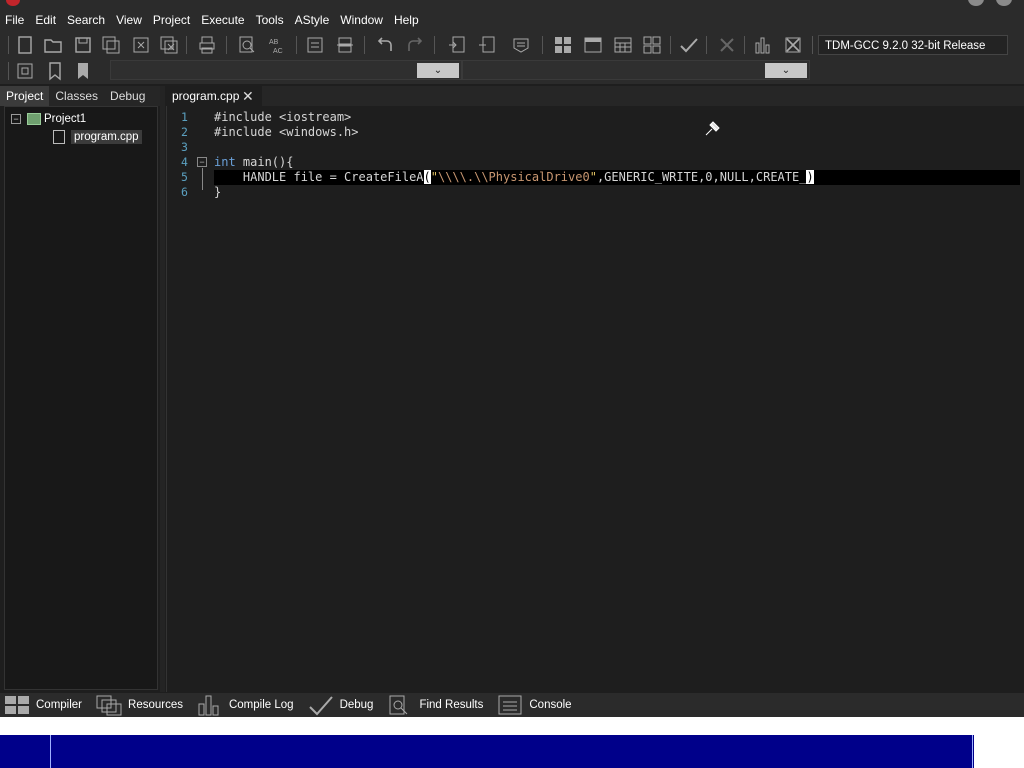  I want to click on taskbar-tray, so click(999, 751).